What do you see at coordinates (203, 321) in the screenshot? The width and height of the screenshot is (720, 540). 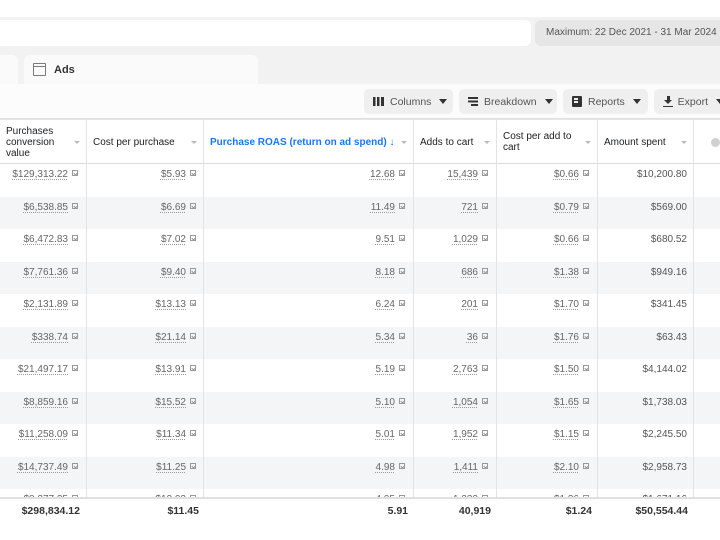 I see `column-divider` at bounding box center [203, 321].